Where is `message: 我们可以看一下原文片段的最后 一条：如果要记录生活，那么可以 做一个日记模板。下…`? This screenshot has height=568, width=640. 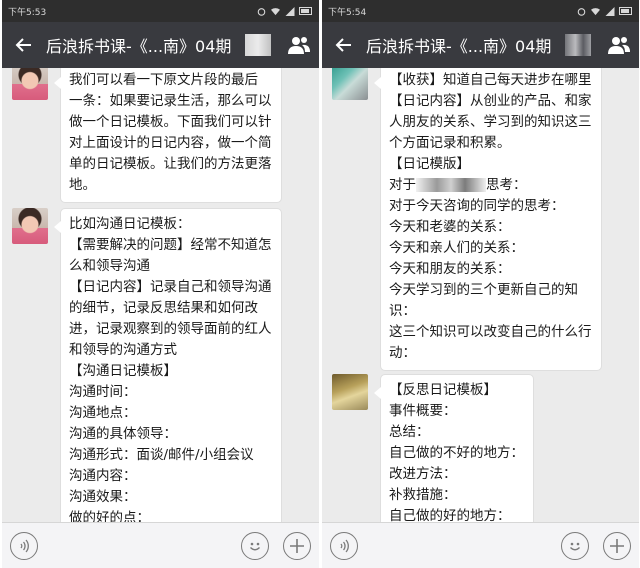
message: 我们可以看一下原文片段的最后 一条：如果要记录生活，那么可以 做一个日记模板。下… is located at coordinates (147, 135).